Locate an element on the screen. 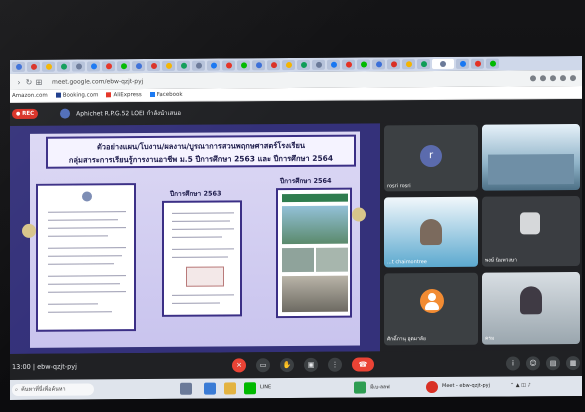 Image resolution: width=585 pixels, height=412 pixels. participant-tile-6: ครม is located at coordinates (531, 308).